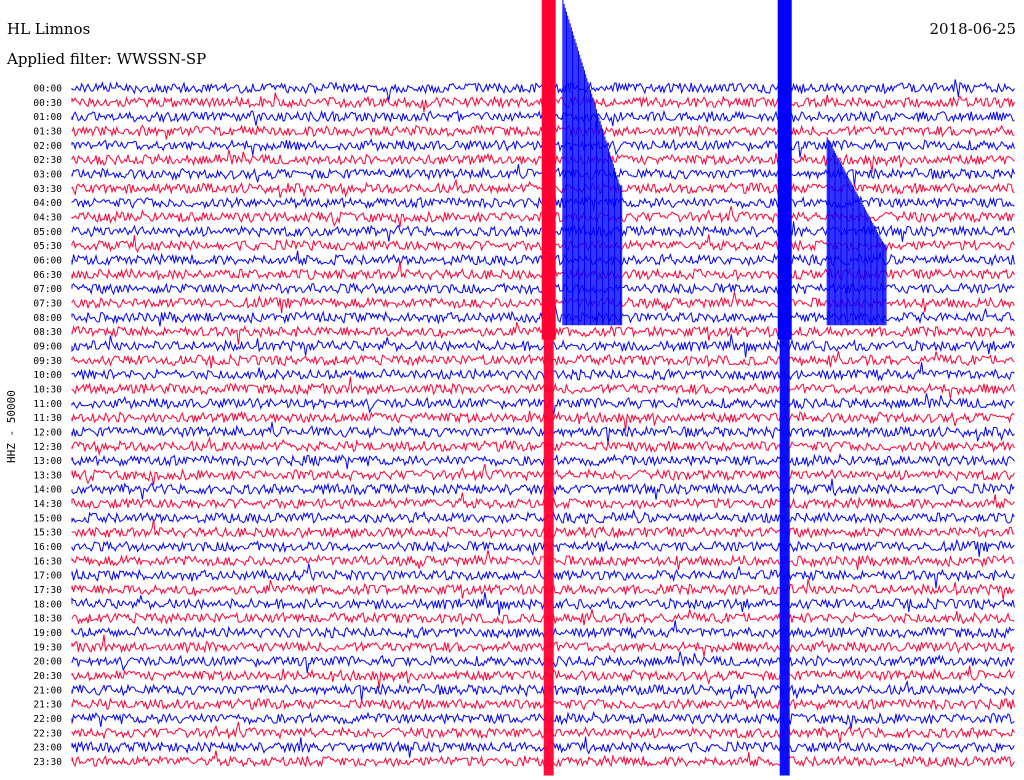 This screenshot has width=1024, height=780. Describe the element at coordinates (47, 275) in the screenshot. I see `time-tick-label: 06:30` at that location.